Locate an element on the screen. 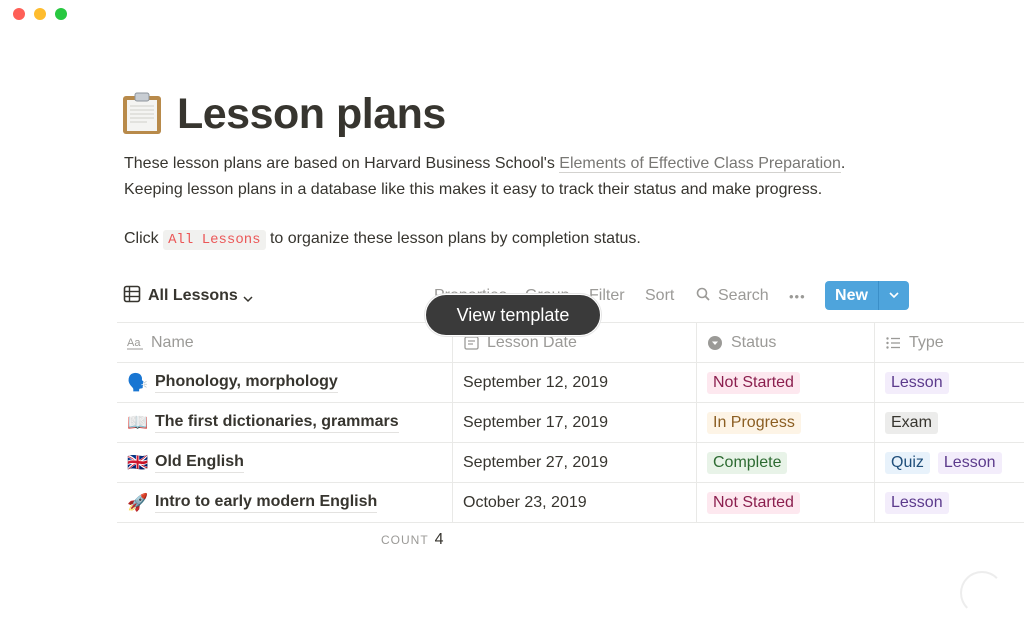  new-dropdown-button is located at coordinates (894, 295).